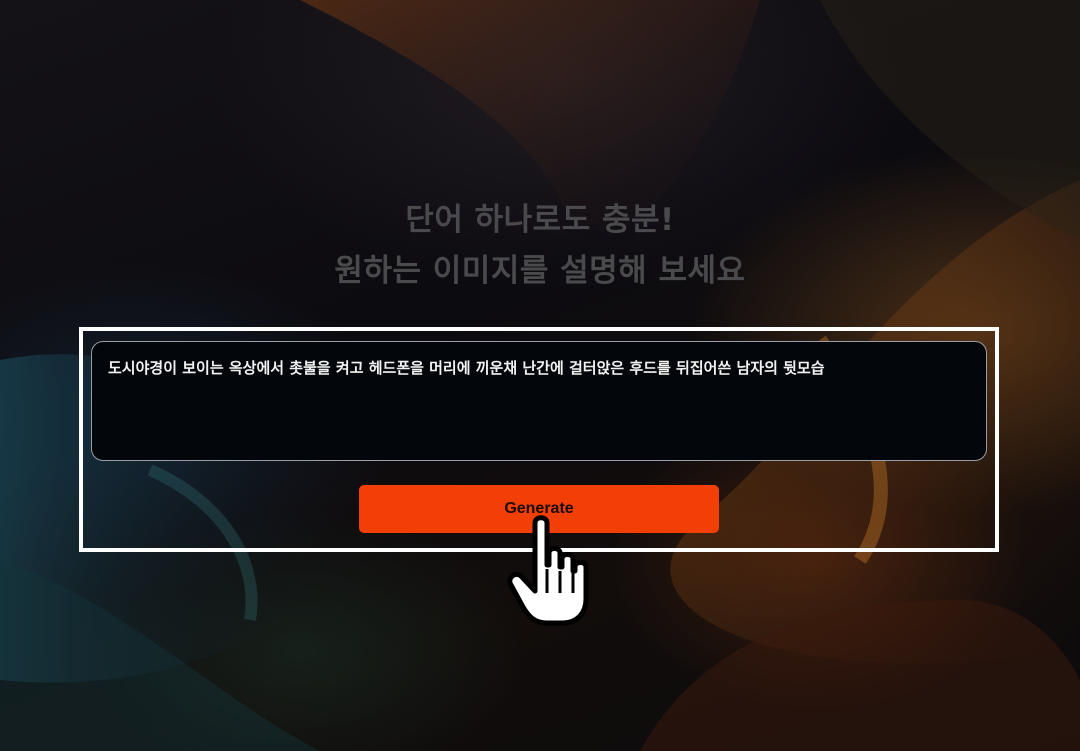  What do you see at coordinates (540, 220) in the screenshot?
I see `headline-line-1: 단어 하나로도 충분!` at bounding box center [540, 220].